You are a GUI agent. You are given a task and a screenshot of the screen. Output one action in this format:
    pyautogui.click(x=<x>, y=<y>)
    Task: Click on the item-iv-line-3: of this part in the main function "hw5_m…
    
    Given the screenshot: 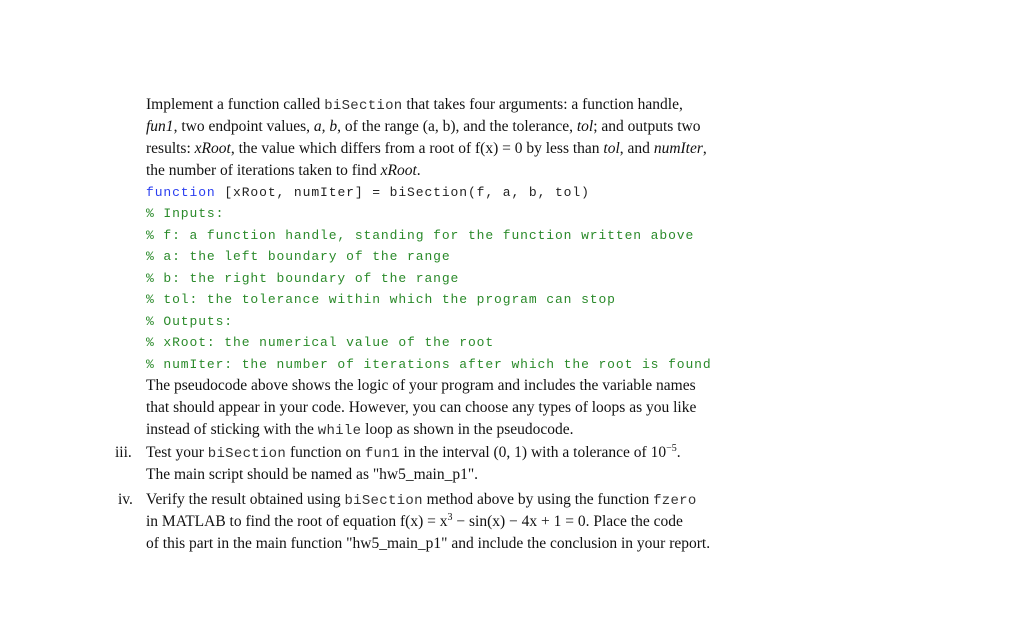 What is the action you would take?
    pyautogui.click(x=428, y=543)
    